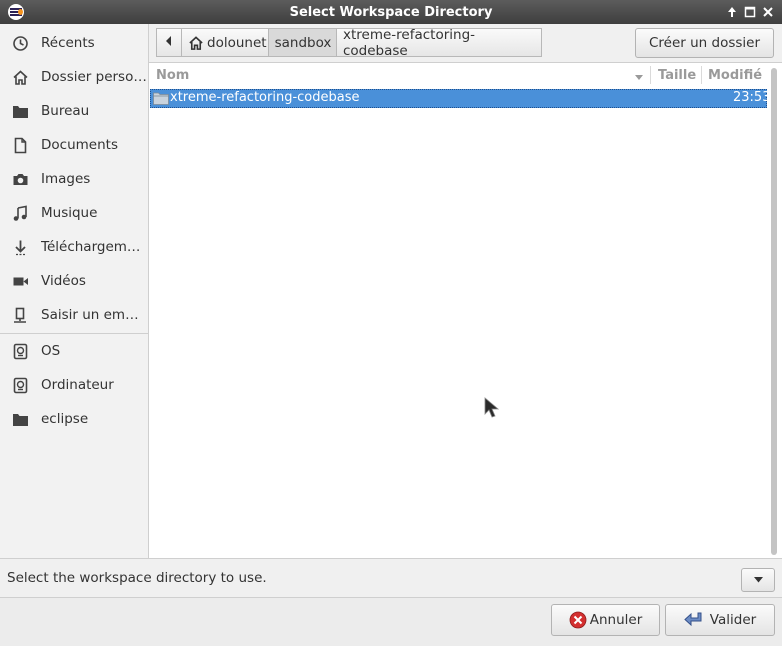 This screenshot has width=782, height=646. What do you see at coordinates (391, 621) in the screenshot?
I see `dialog-action-bar: Annuler Valider` at bounding box center [391, 621].